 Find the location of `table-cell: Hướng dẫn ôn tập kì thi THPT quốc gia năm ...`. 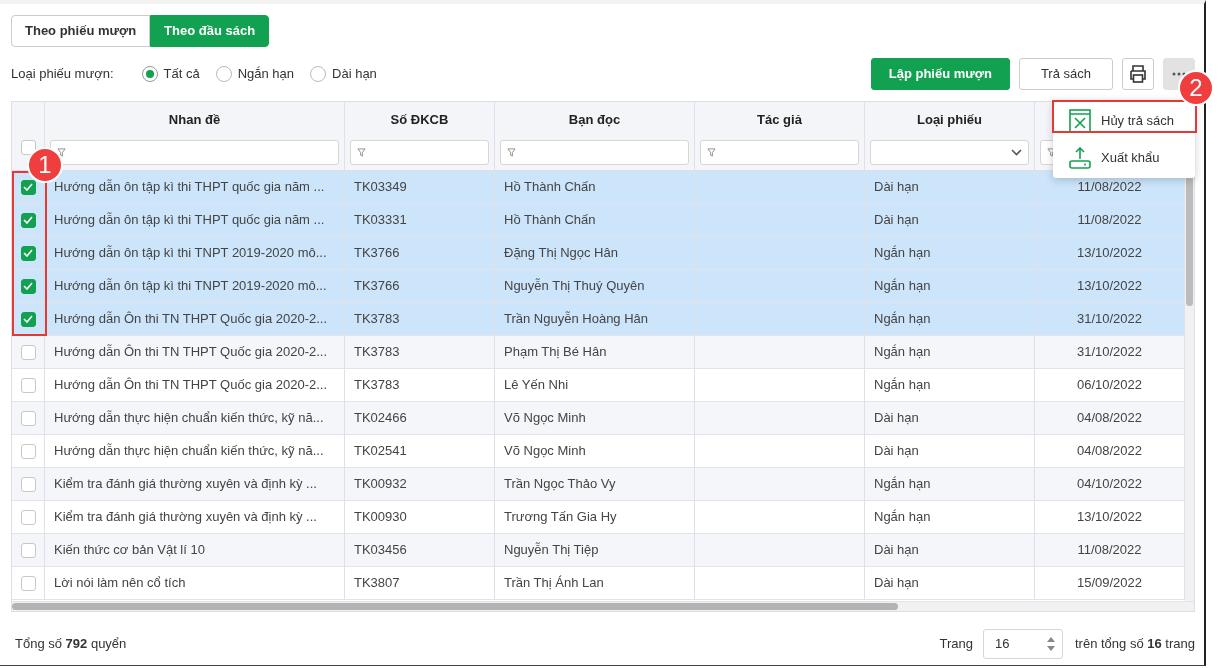

table-cell: Hướng dẫn ôn tập kì thi THPT quốc gia năm ... is located at coordinates (195, 220).